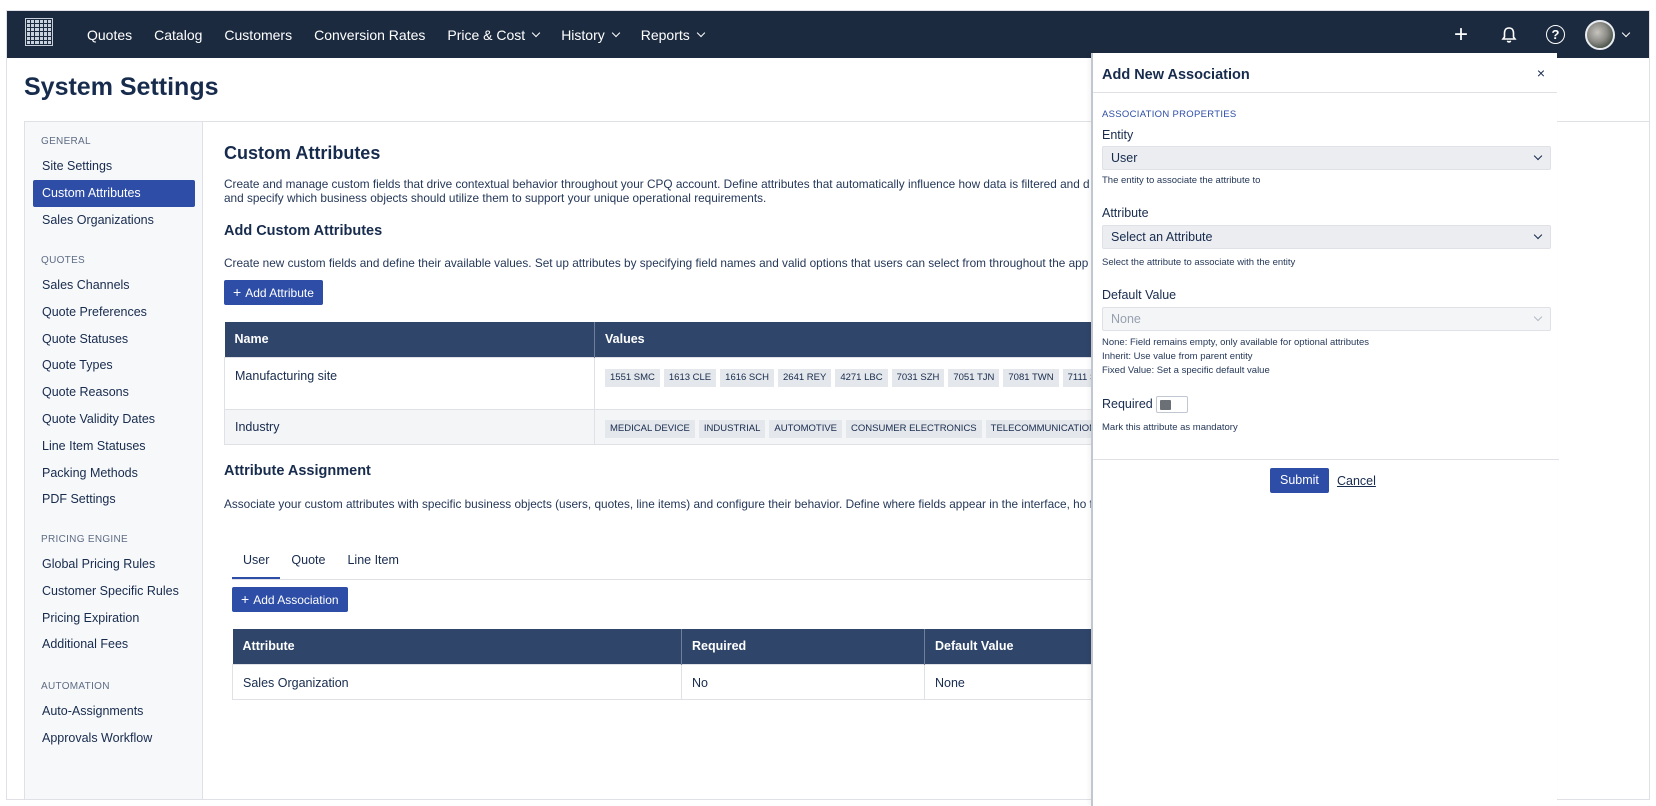 The width and height of the screenshot is (1656, 806). What do you see at coordinates (308, 559) in the screenshot?
I see `tab-quote: Quote` at bounding box center [308, 559].